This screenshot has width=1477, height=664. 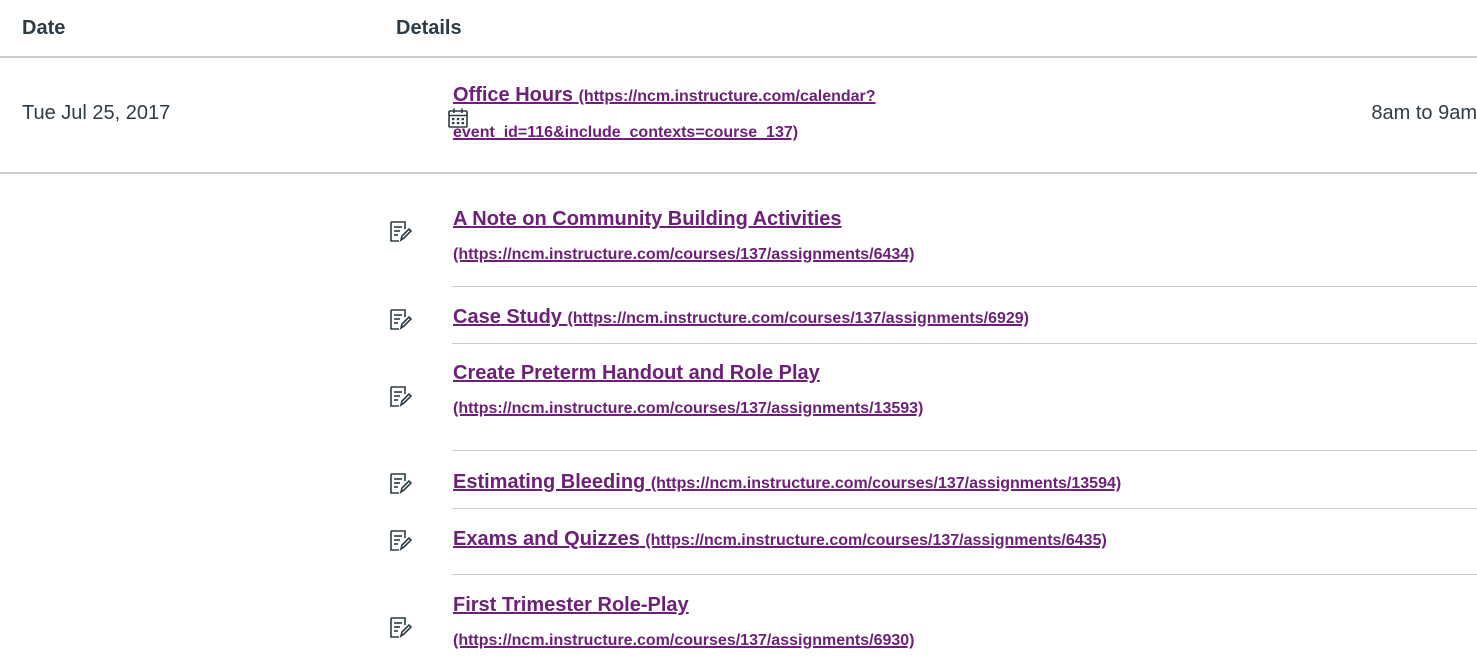 I want to click on date-column-header: Date, so click(x=44, y=28).